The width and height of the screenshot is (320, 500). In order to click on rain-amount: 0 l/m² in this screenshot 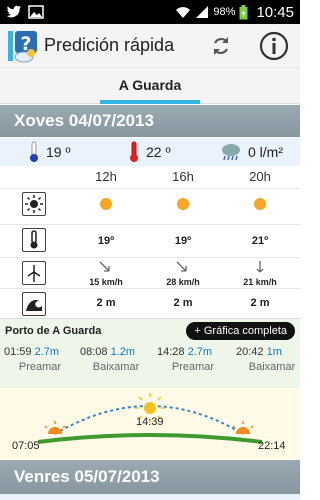, I will do `click(265, 152)`.